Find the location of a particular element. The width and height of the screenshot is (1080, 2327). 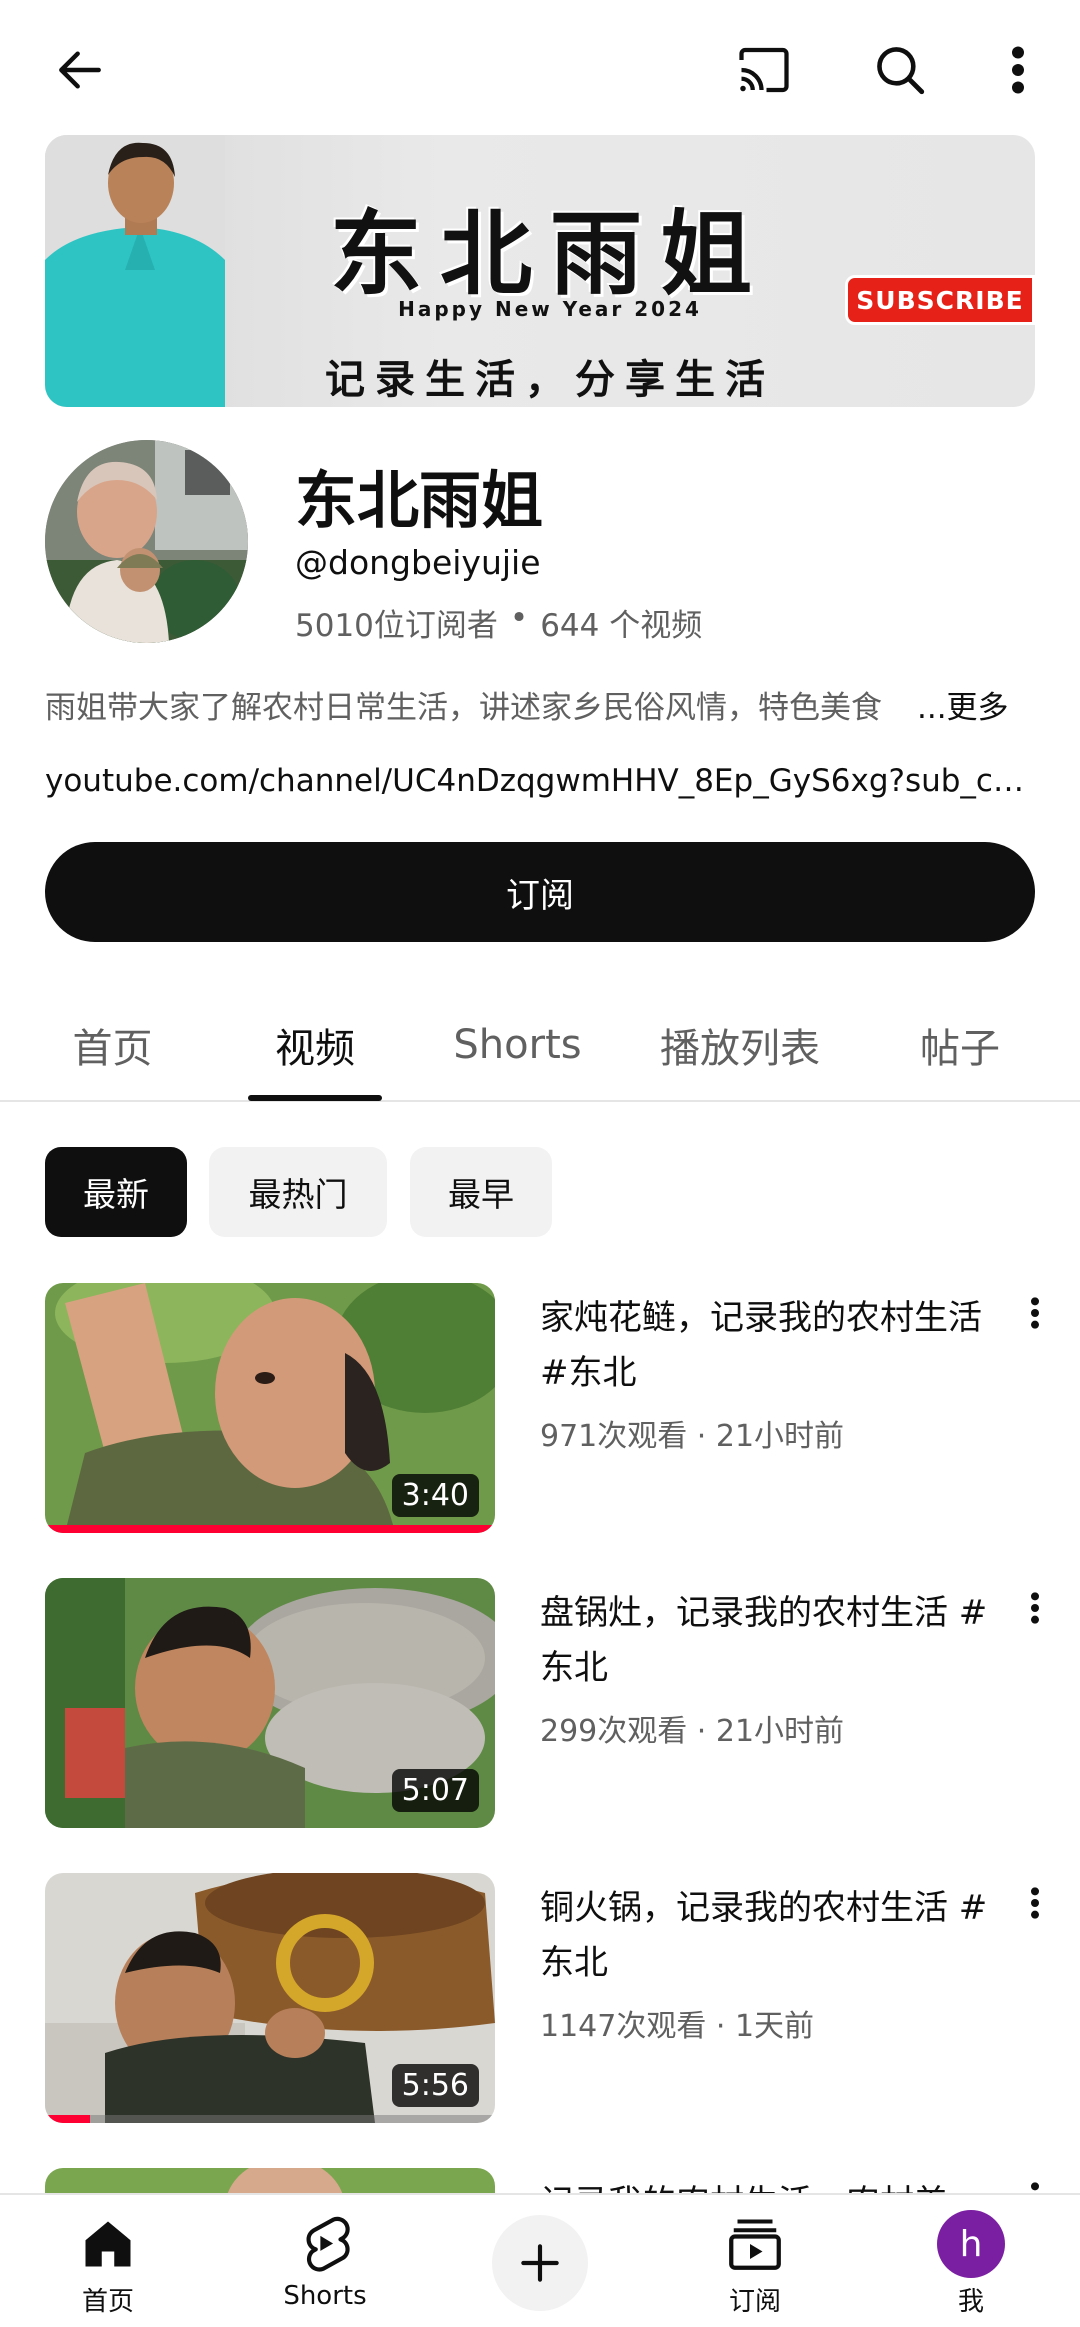

video-meta: 971次观看 · 21小时前 is located at coordinates (692, 1436).